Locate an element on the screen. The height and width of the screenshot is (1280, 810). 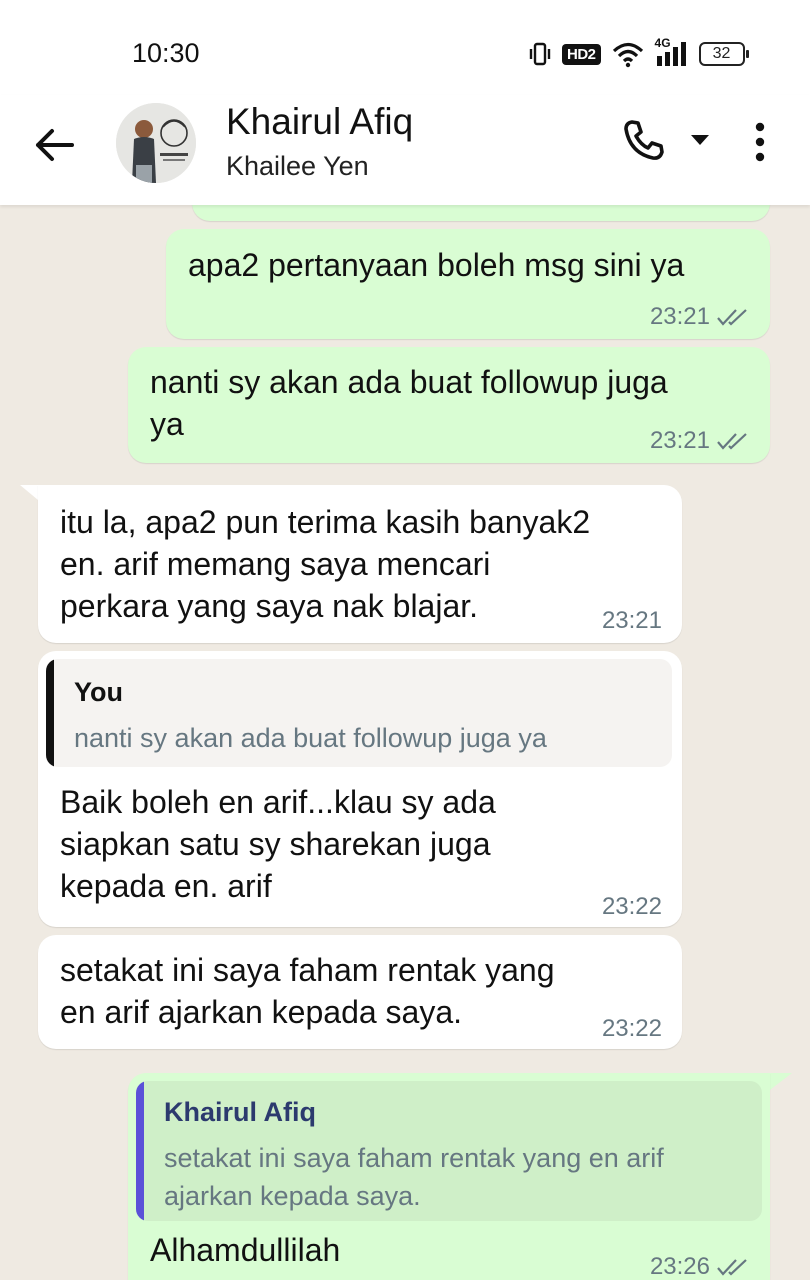
message-time: 23:26 is located at coordinates (679, 1266).